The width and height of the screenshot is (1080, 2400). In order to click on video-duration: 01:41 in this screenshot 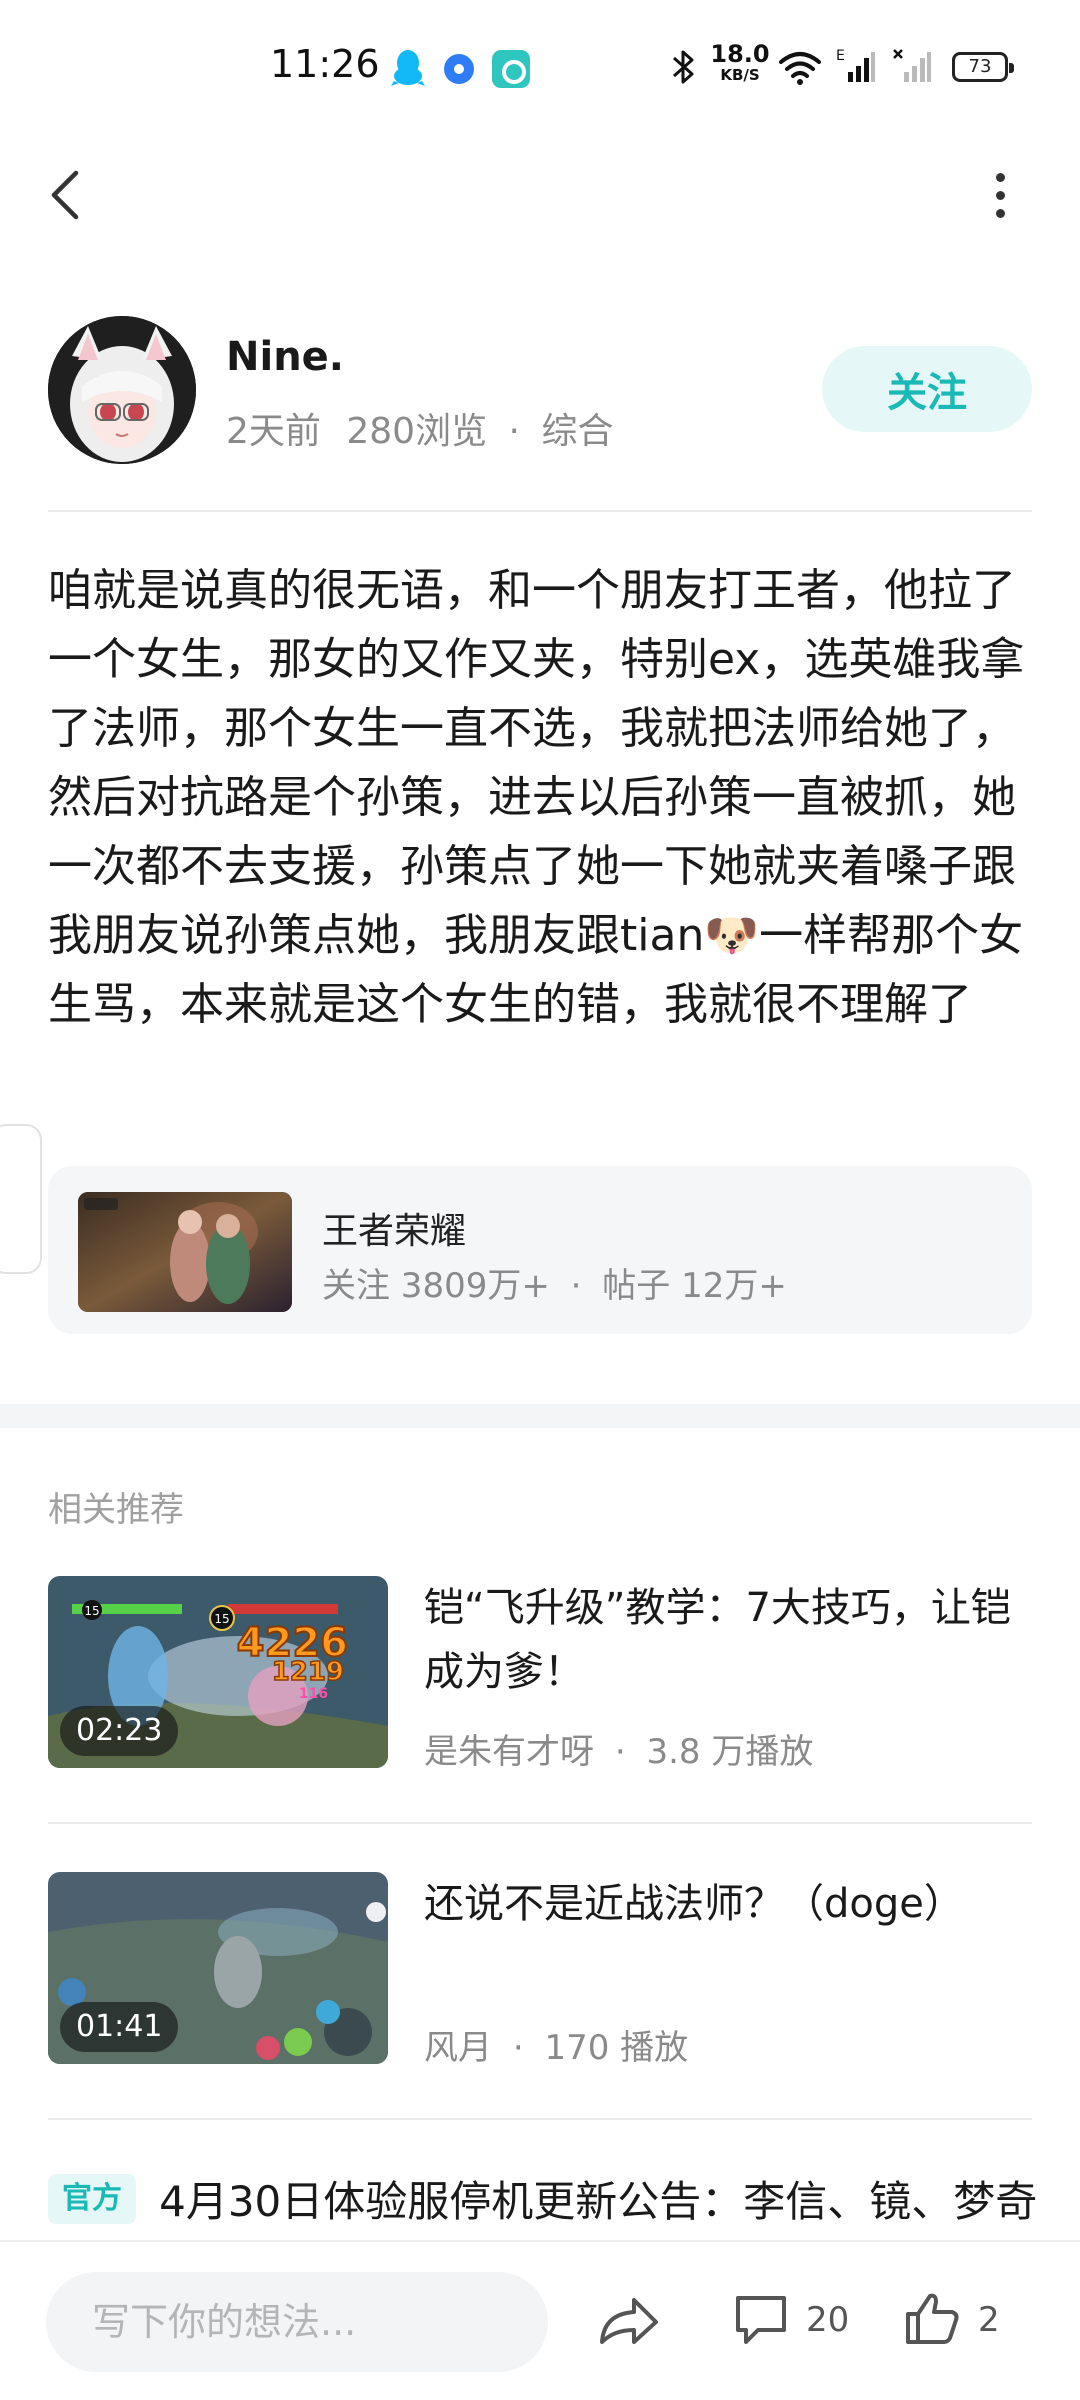, I will do `click(119, 2027)`.